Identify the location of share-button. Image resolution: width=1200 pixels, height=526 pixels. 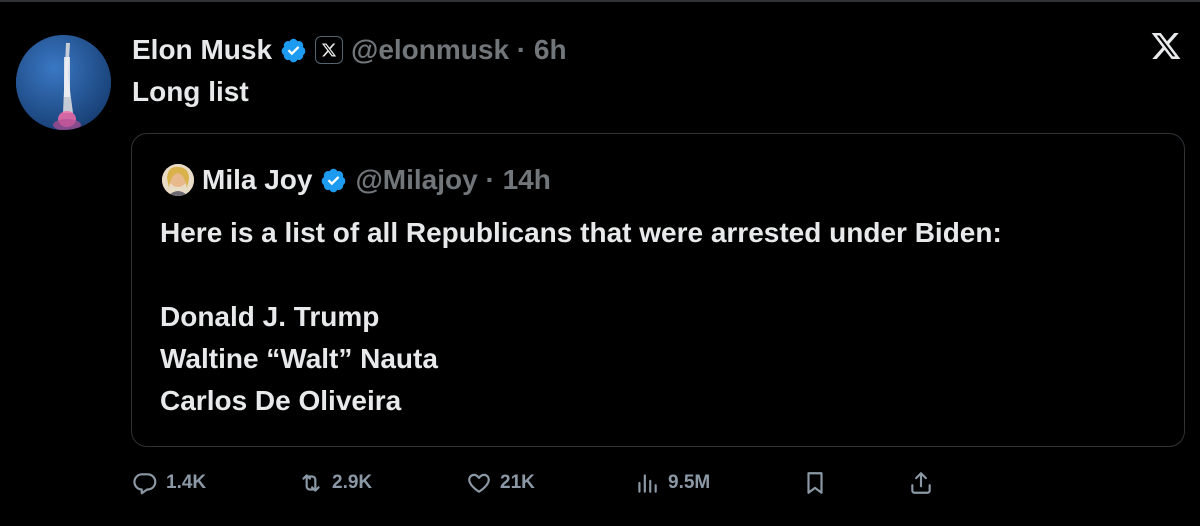
(921, 483).